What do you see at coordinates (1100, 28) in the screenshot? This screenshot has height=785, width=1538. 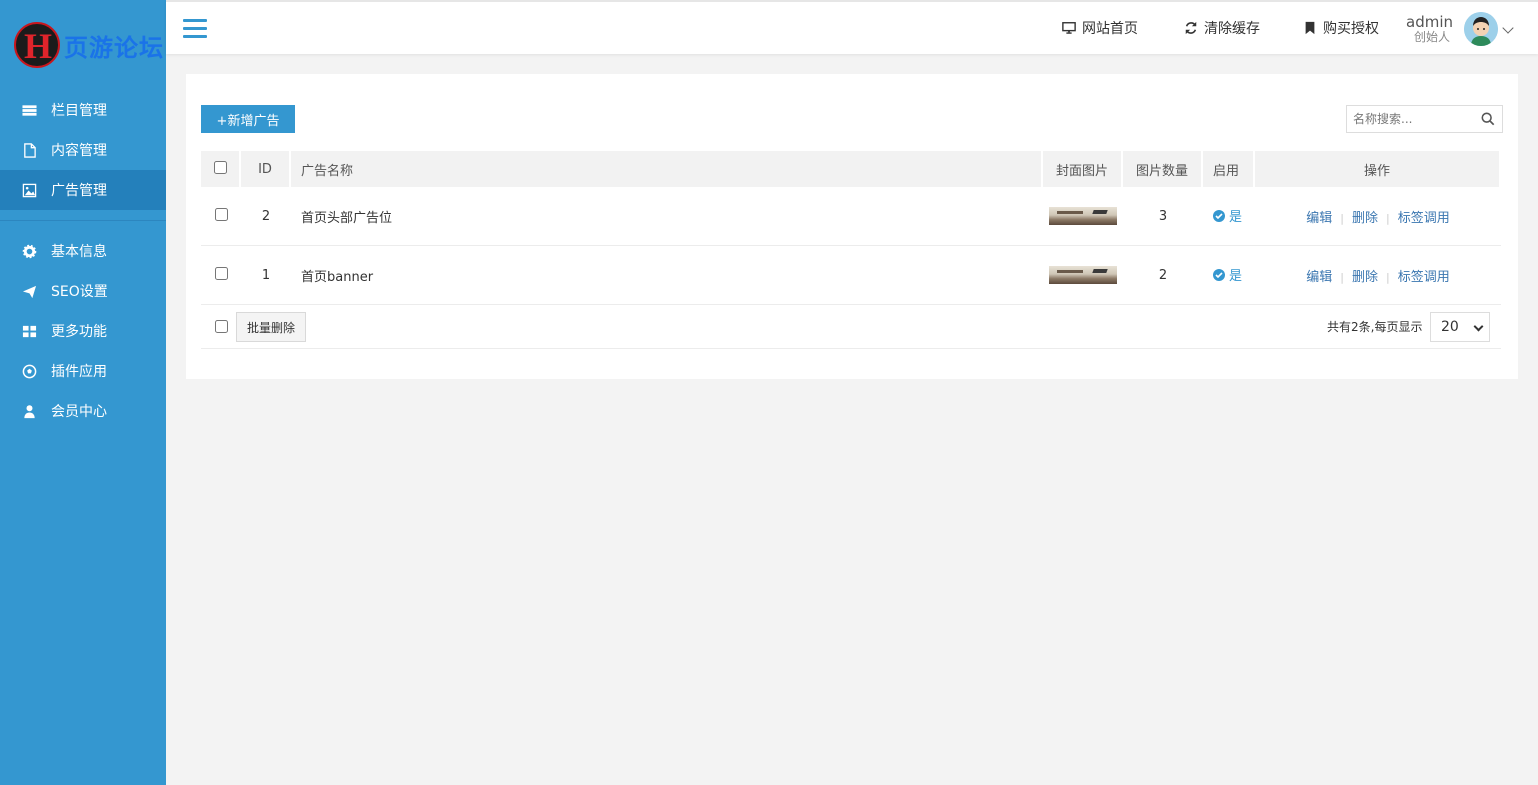 I see `website-home-link: 网站首页` at bounding box center [1100, 28].